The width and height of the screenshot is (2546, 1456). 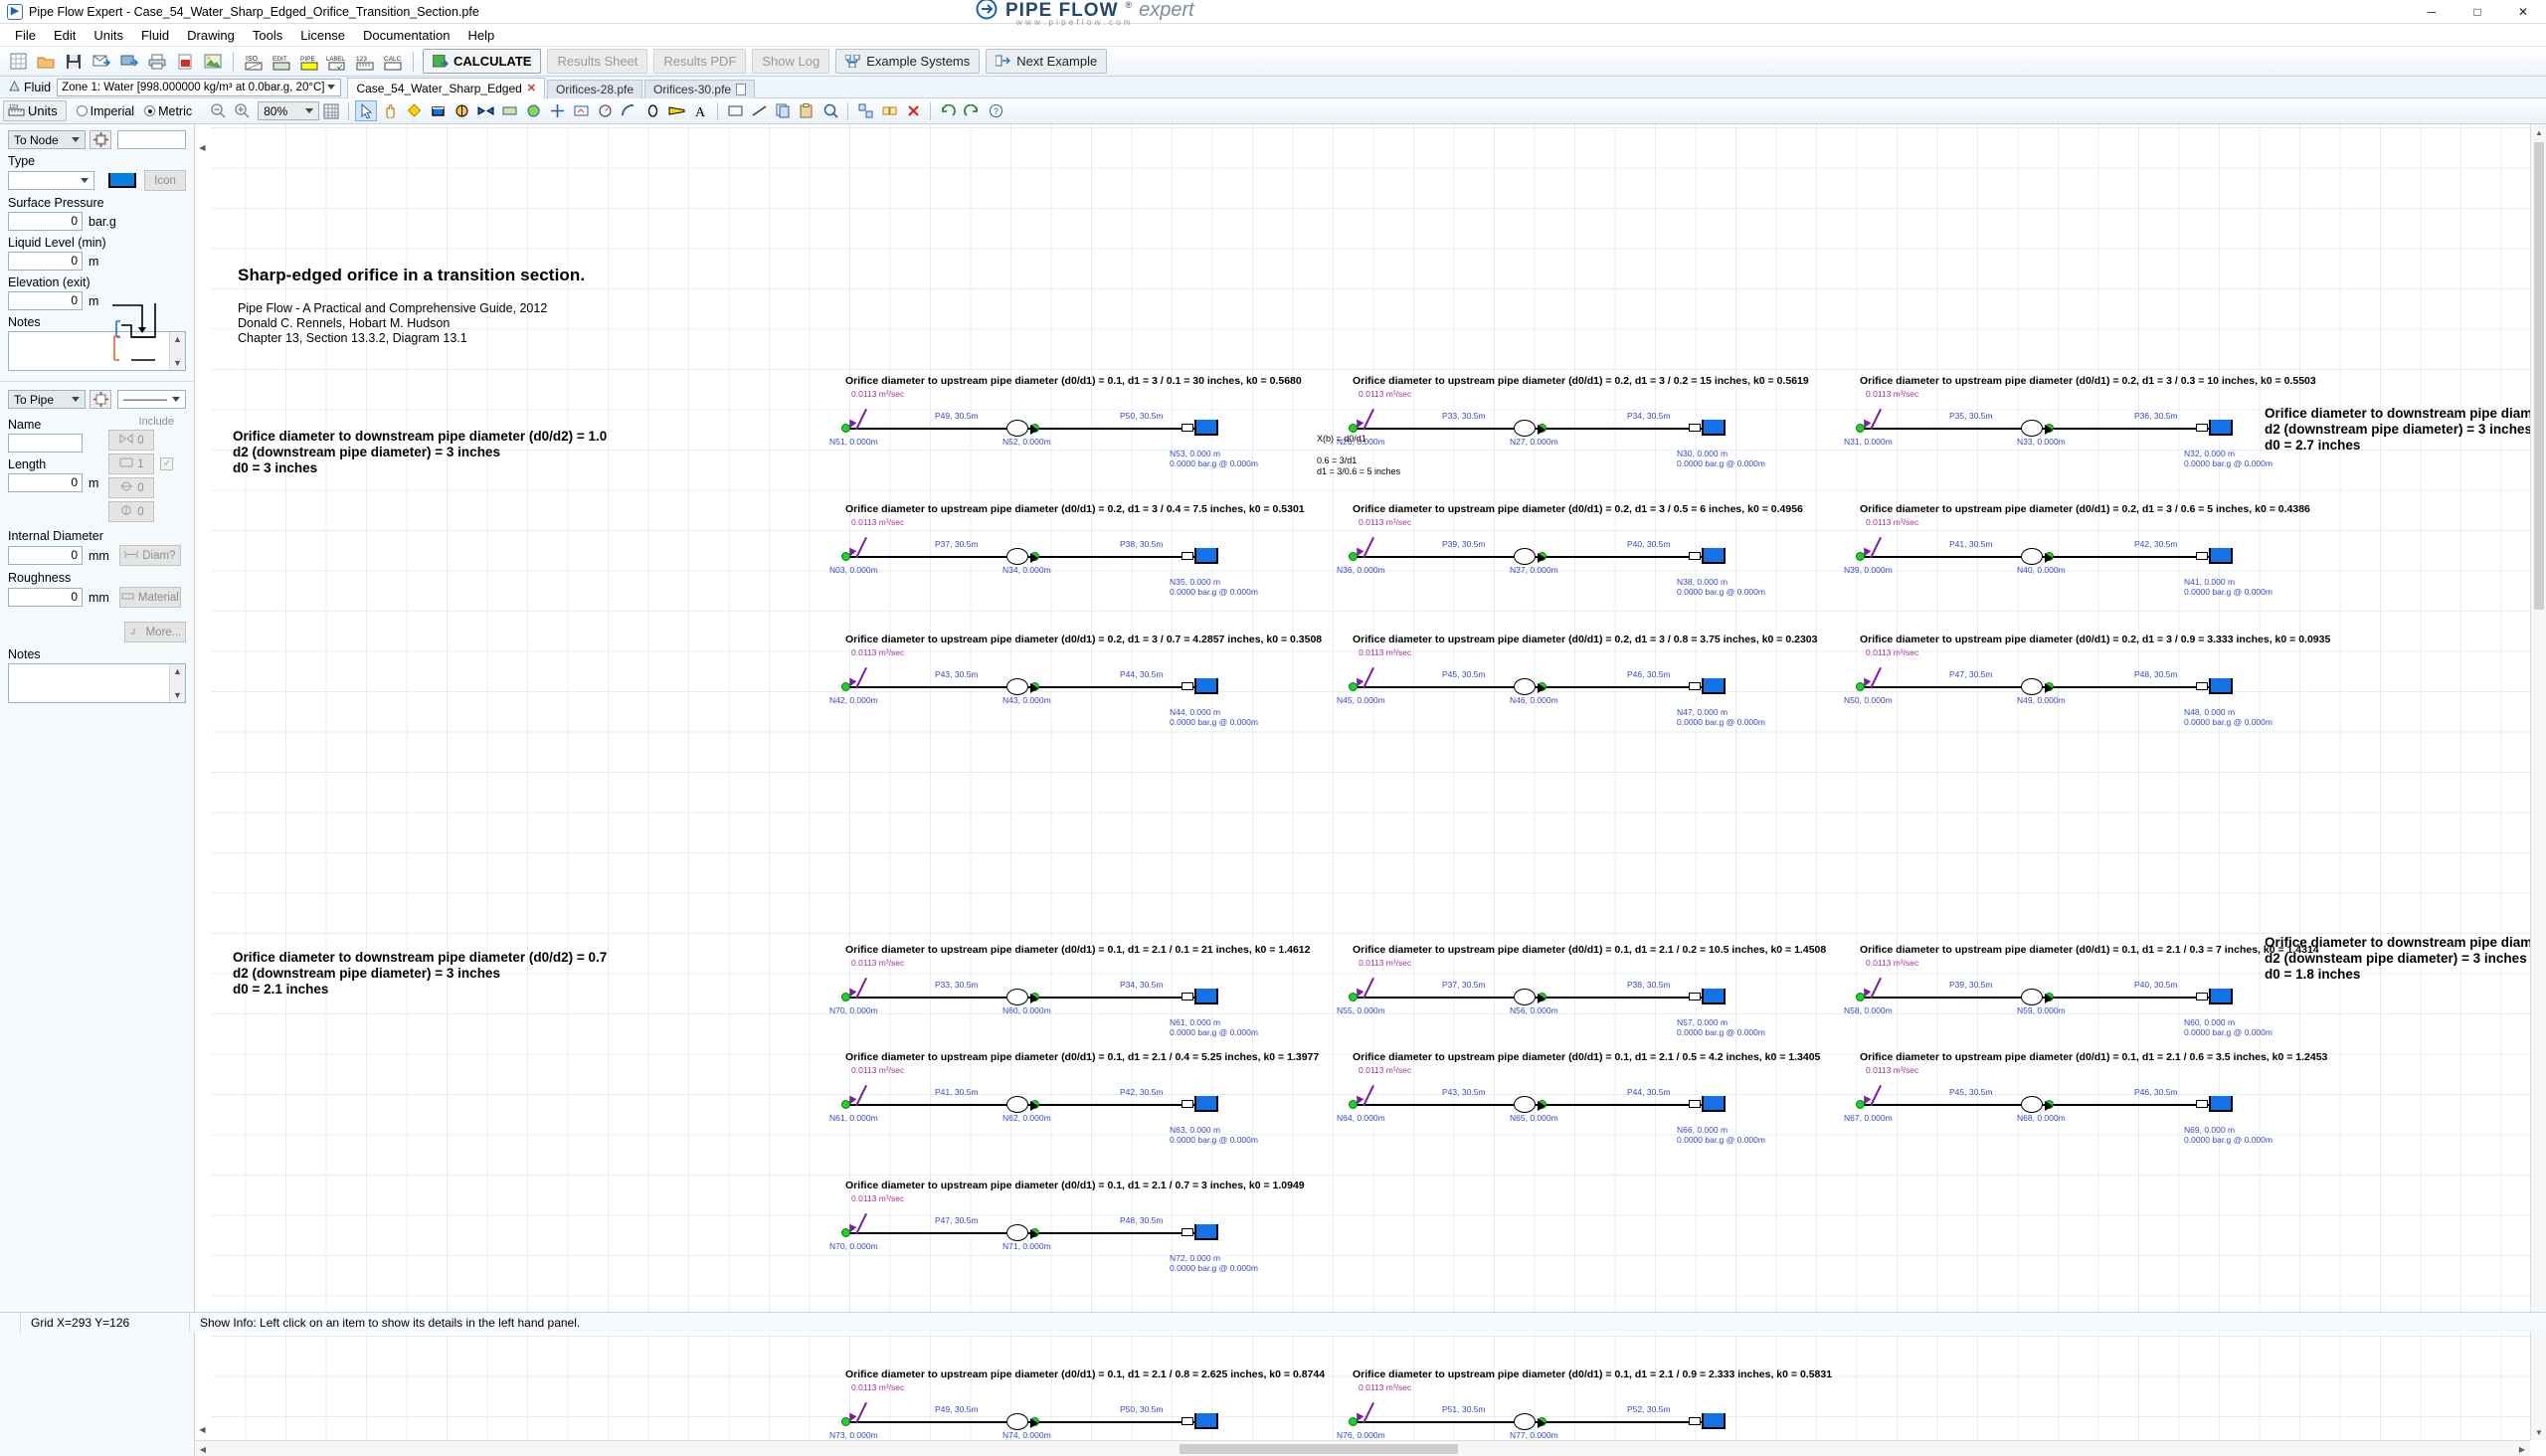 What do you see at coordinates (131, 511) in the screenshot?
I see `other-count-button: 0` at bounding box center [131, 511].